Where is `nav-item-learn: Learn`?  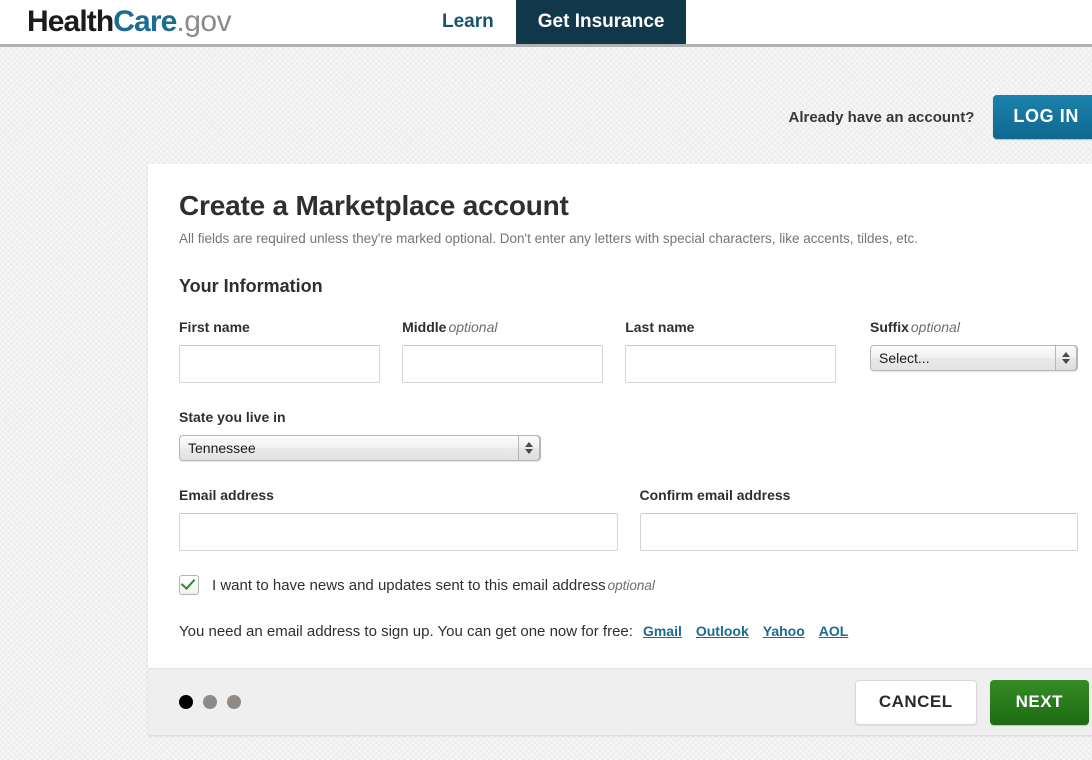
nav-item-learn: Learn is located at coordinates (468, 22).